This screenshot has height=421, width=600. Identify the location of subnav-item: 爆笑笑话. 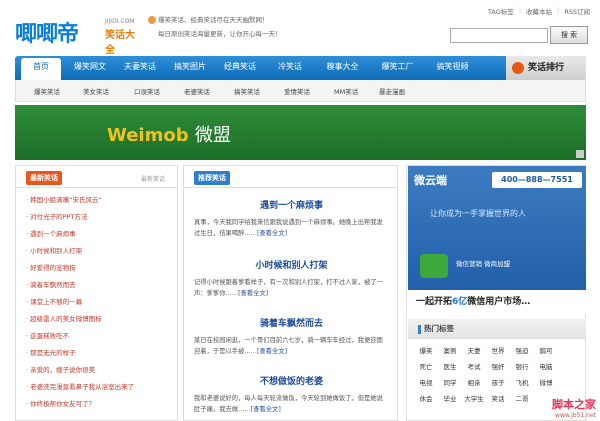
(47, 91).